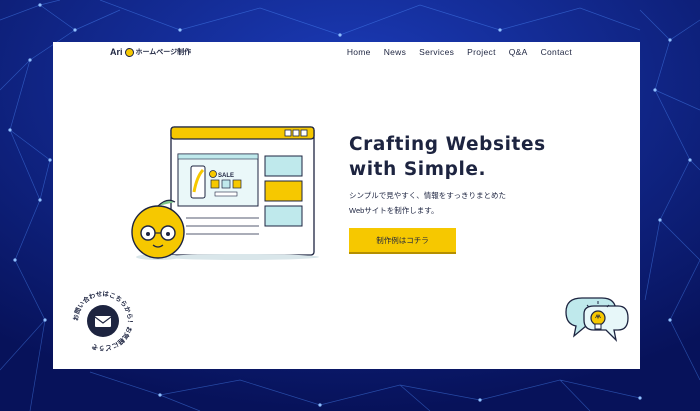  Describe the element at coordinates (518, 52) in the screenshot. I see `nav-qa: Q&A` at that location.